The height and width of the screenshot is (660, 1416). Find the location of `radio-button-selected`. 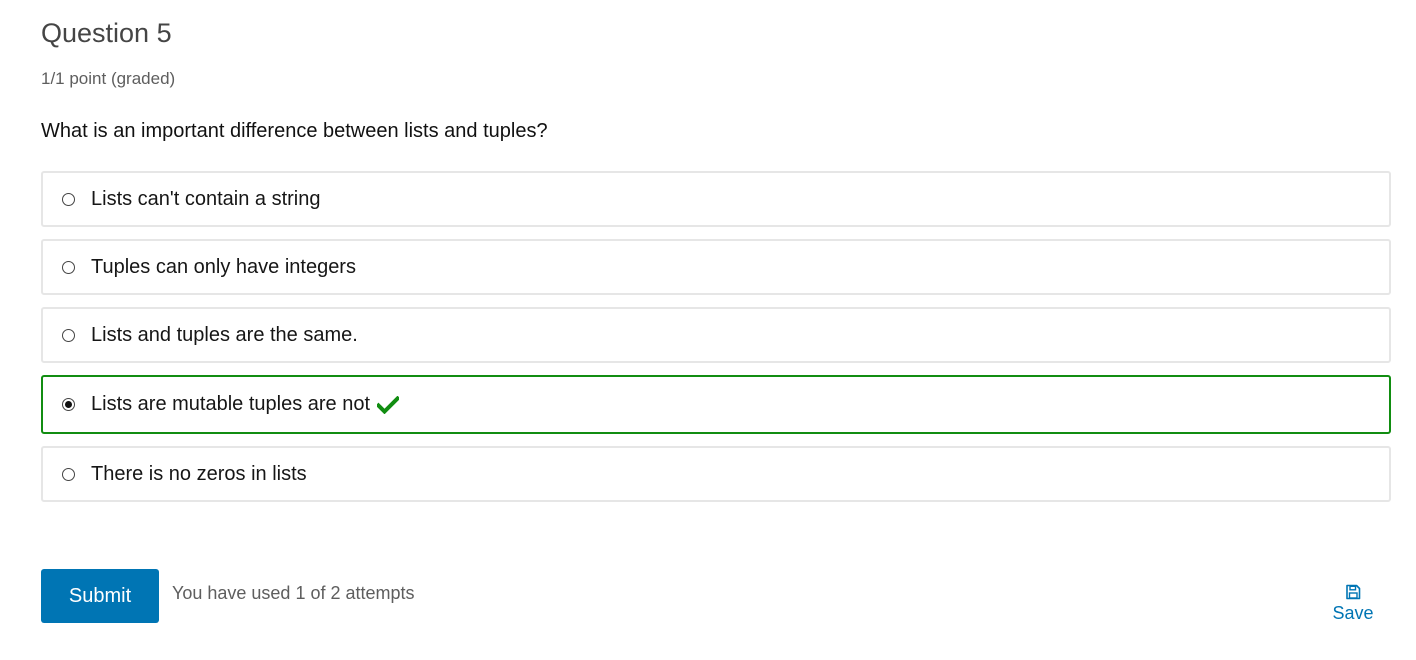

radio-button-selected is located at coordinates (68, 404).